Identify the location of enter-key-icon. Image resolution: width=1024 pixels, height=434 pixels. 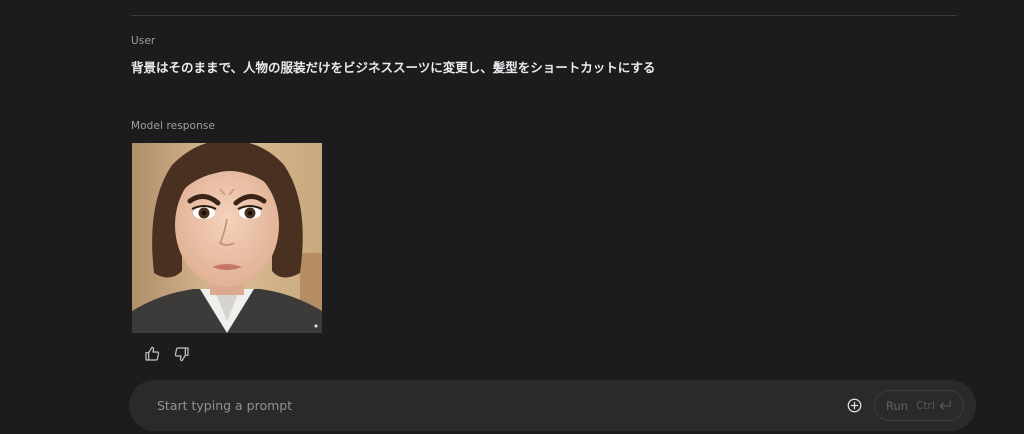
(945, 406).